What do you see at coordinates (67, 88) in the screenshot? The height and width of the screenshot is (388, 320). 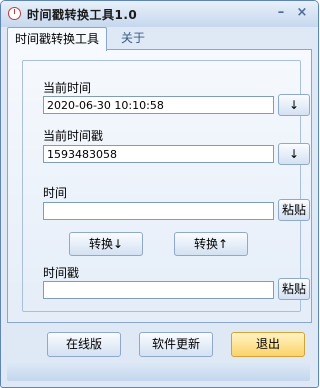 I see `current-time-label: 当前时间` at bounding box center [67, 88].